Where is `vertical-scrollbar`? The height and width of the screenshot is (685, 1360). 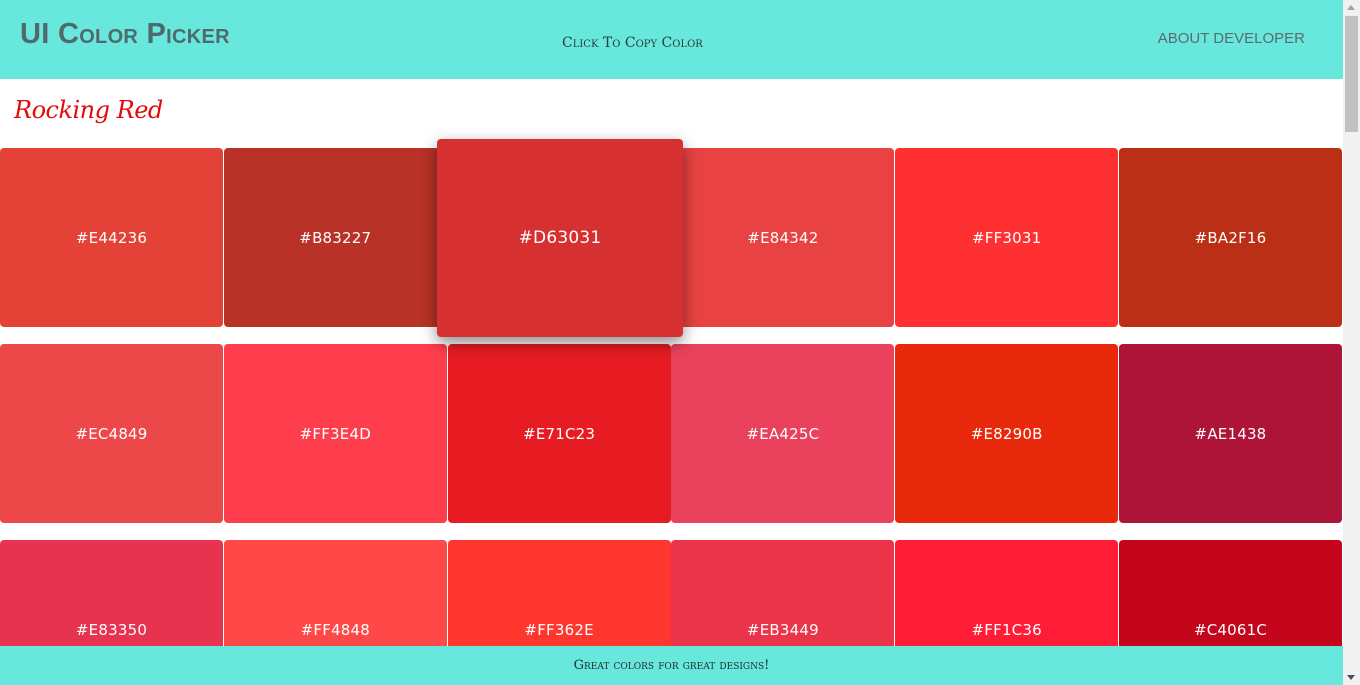 vertical-scrollbar is located at coordinates (1351, 342).